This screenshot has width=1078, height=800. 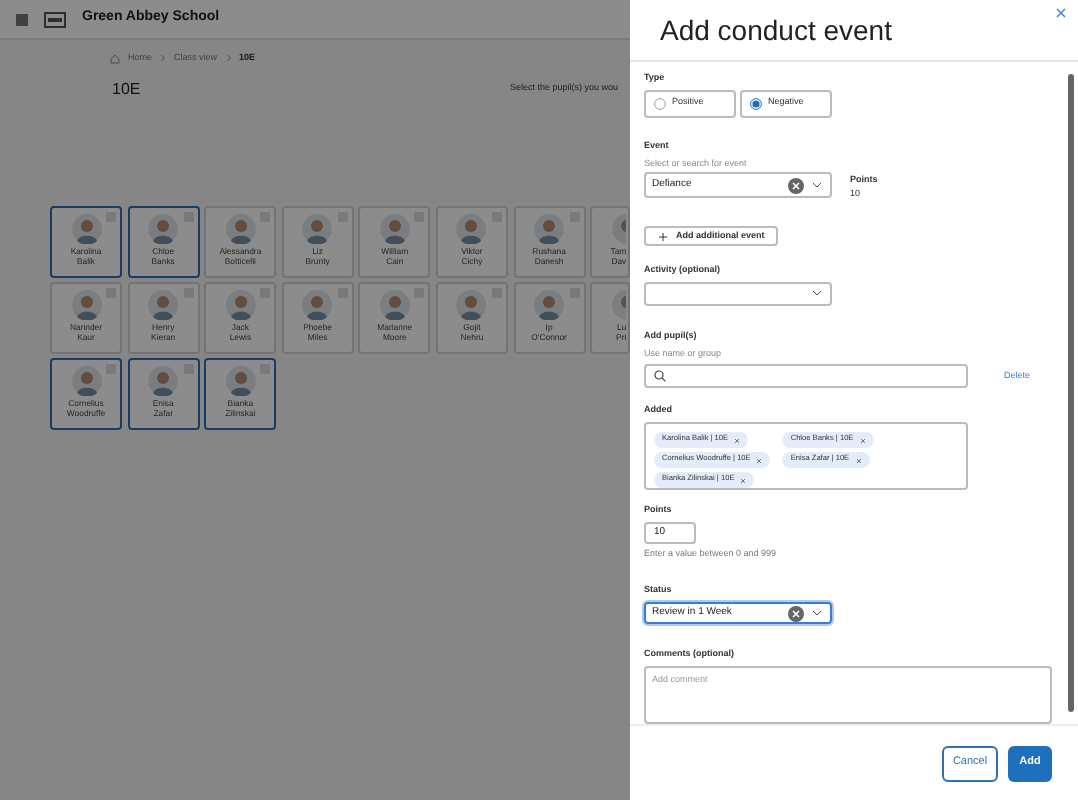 I want to click on menu-icon, so click(x=22, y=19).